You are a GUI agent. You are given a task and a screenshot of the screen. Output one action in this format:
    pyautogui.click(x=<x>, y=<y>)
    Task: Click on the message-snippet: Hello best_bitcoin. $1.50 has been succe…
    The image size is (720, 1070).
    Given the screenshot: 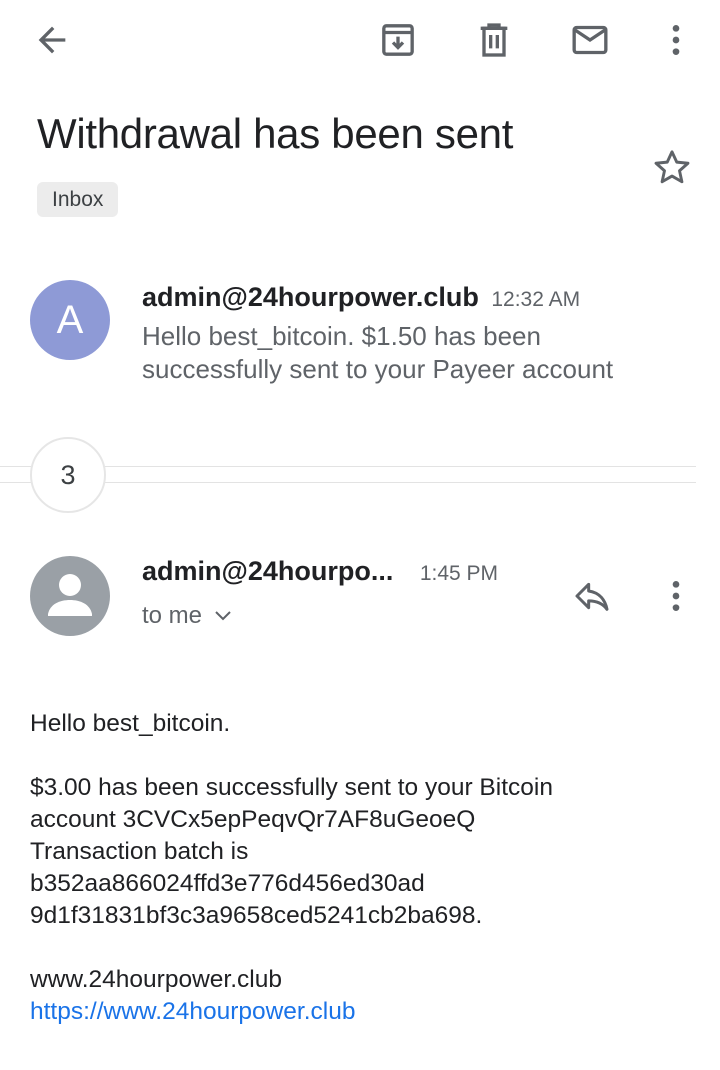 What is the action you would take?
    pyautogui.click(x=412, y=353)
    